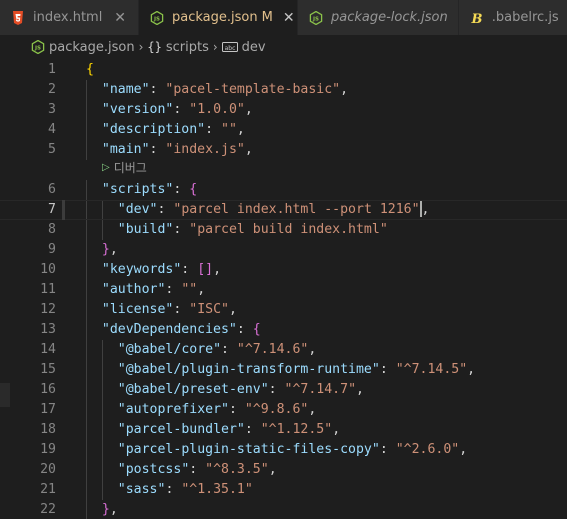 The width and height of the screenshot is (567, 519). What do you see at coordinates (141, 269) in the screenshot?
I see `json-key: "keywords"` at bounding box center [141, 269].